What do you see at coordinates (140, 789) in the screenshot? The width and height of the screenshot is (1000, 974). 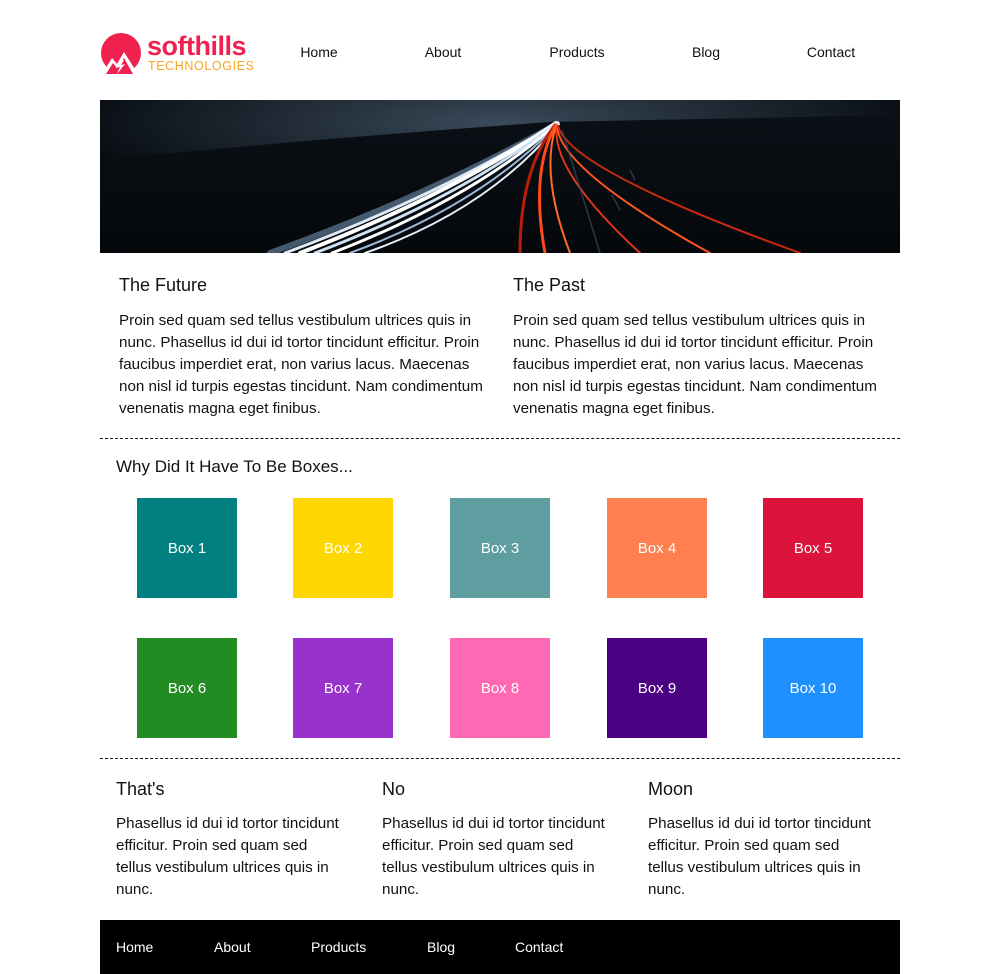 I see `feature-heading: That's` at bounding box center [140, 789].